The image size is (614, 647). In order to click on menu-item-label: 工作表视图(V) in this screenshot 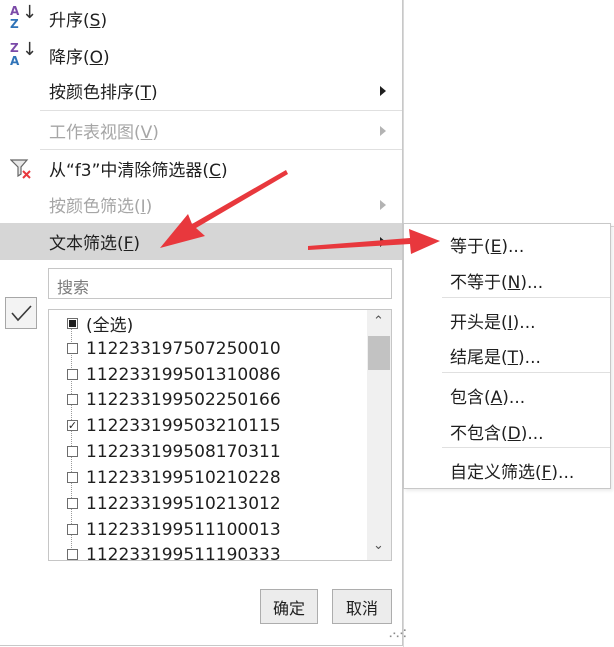, I will do `click(104, 133)`.